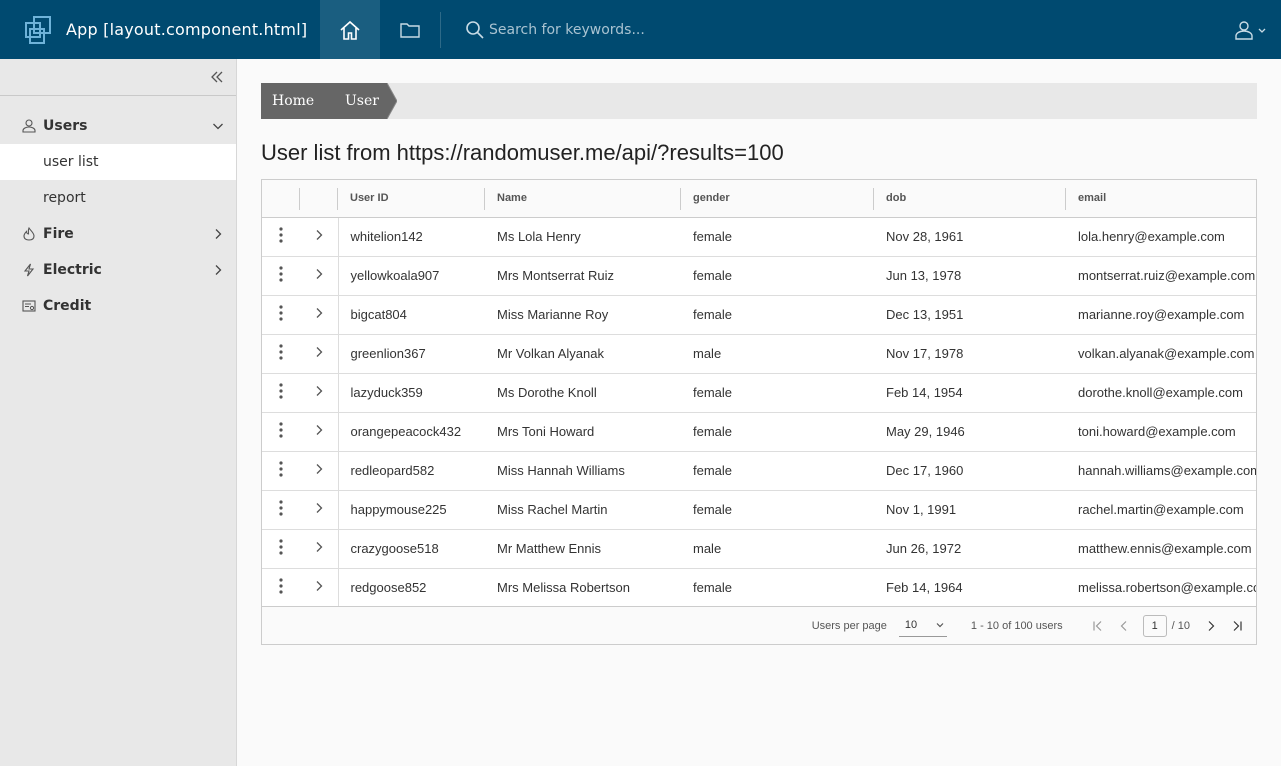 This screenshot has width=1281, height=766. I want to click on breadcrumb-home: Home, so click(292, 101).